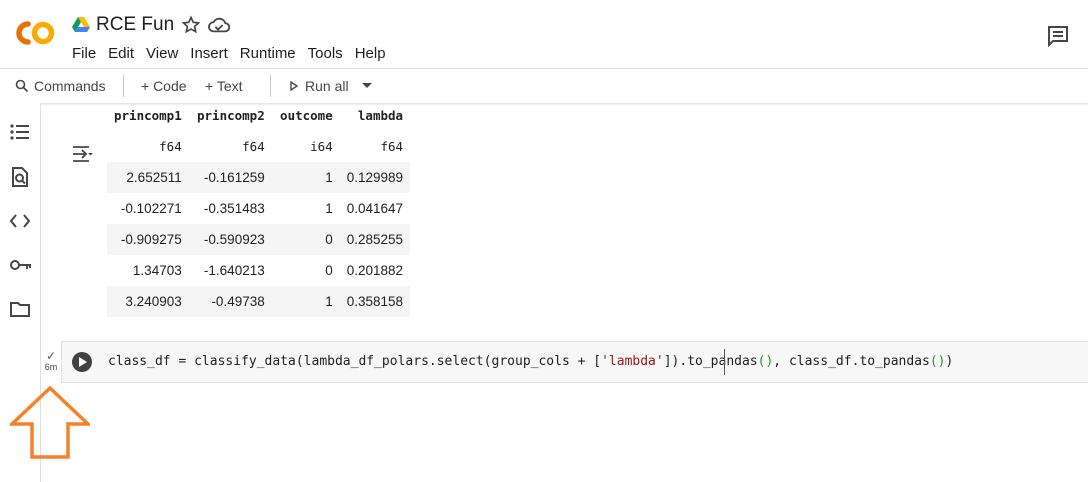 Image resolution: width=1088 pixels, height=482 pixels. I want to click on table-cell: -0.909275, so click(148, 239).